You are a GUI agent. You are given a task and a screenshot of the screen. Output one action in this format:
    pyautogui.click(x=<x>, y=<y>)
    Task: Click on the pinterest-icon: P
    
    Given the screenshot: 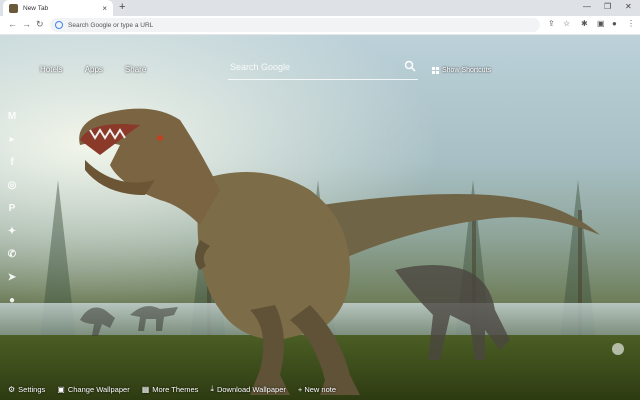 What is the action you would take?
    pyautogui.click(x=12, y=209)
    